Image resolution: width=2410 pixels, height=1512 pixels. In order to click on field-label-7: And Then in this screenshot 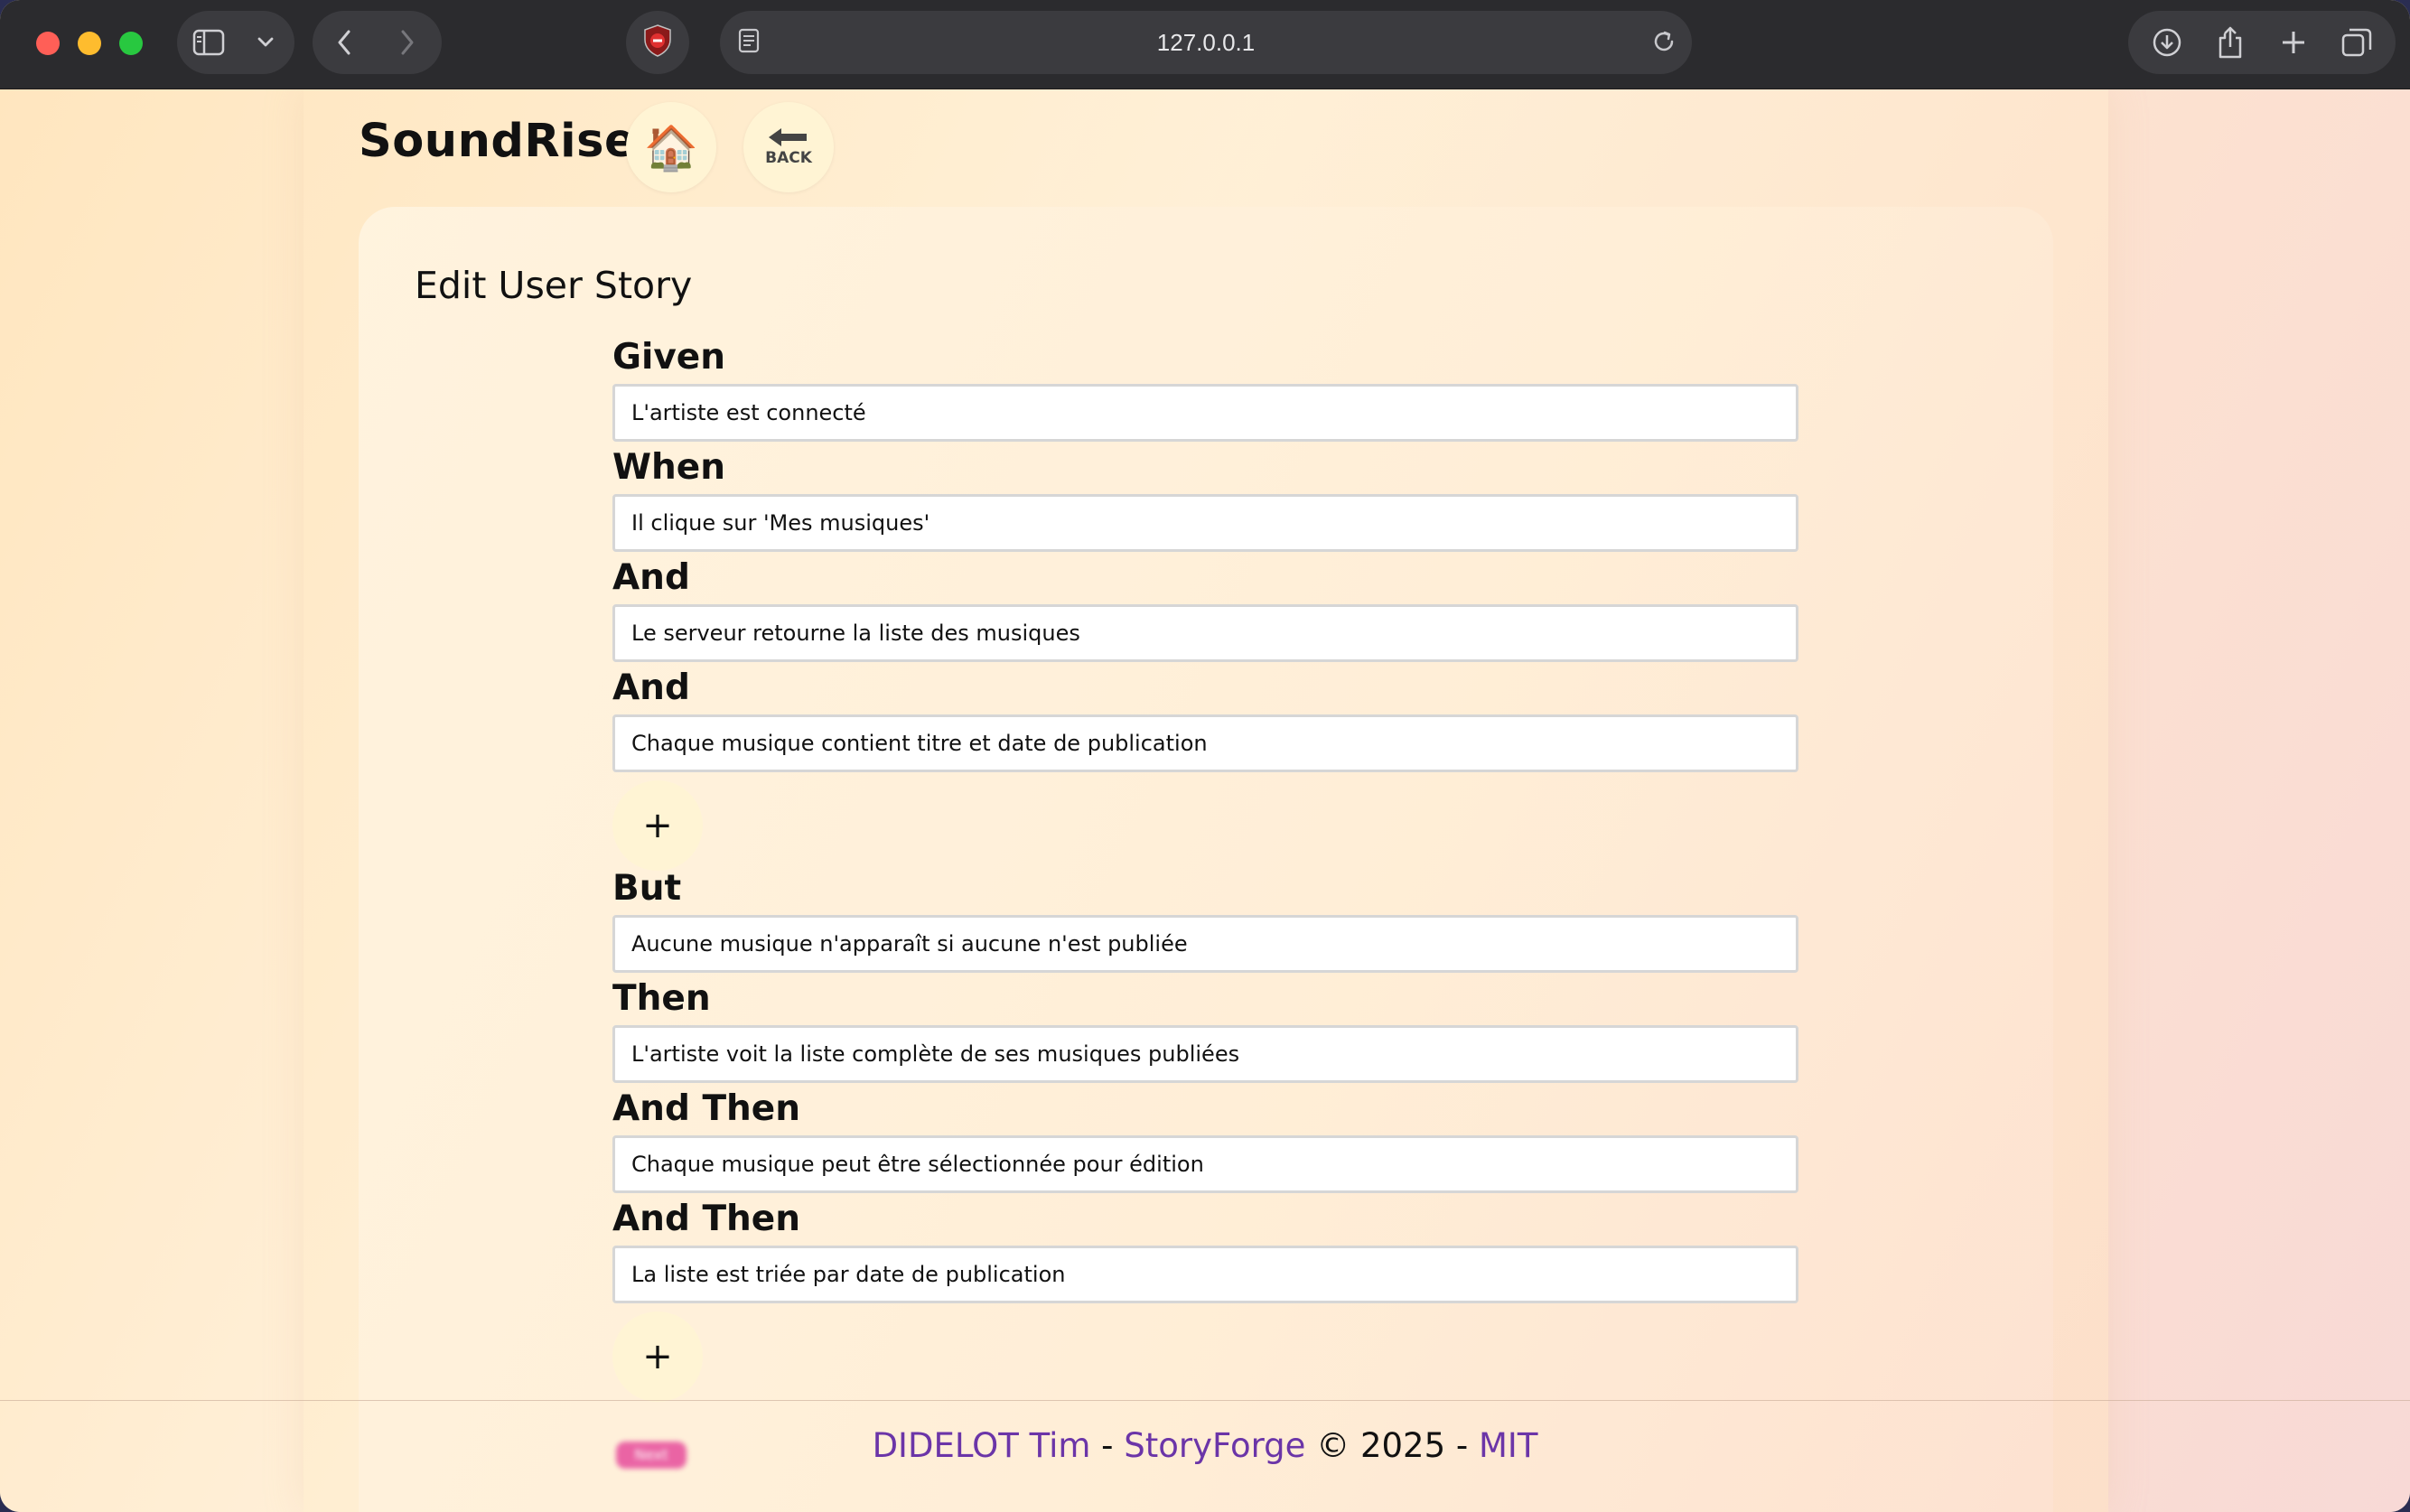, I will do `click(706, 1219)`.